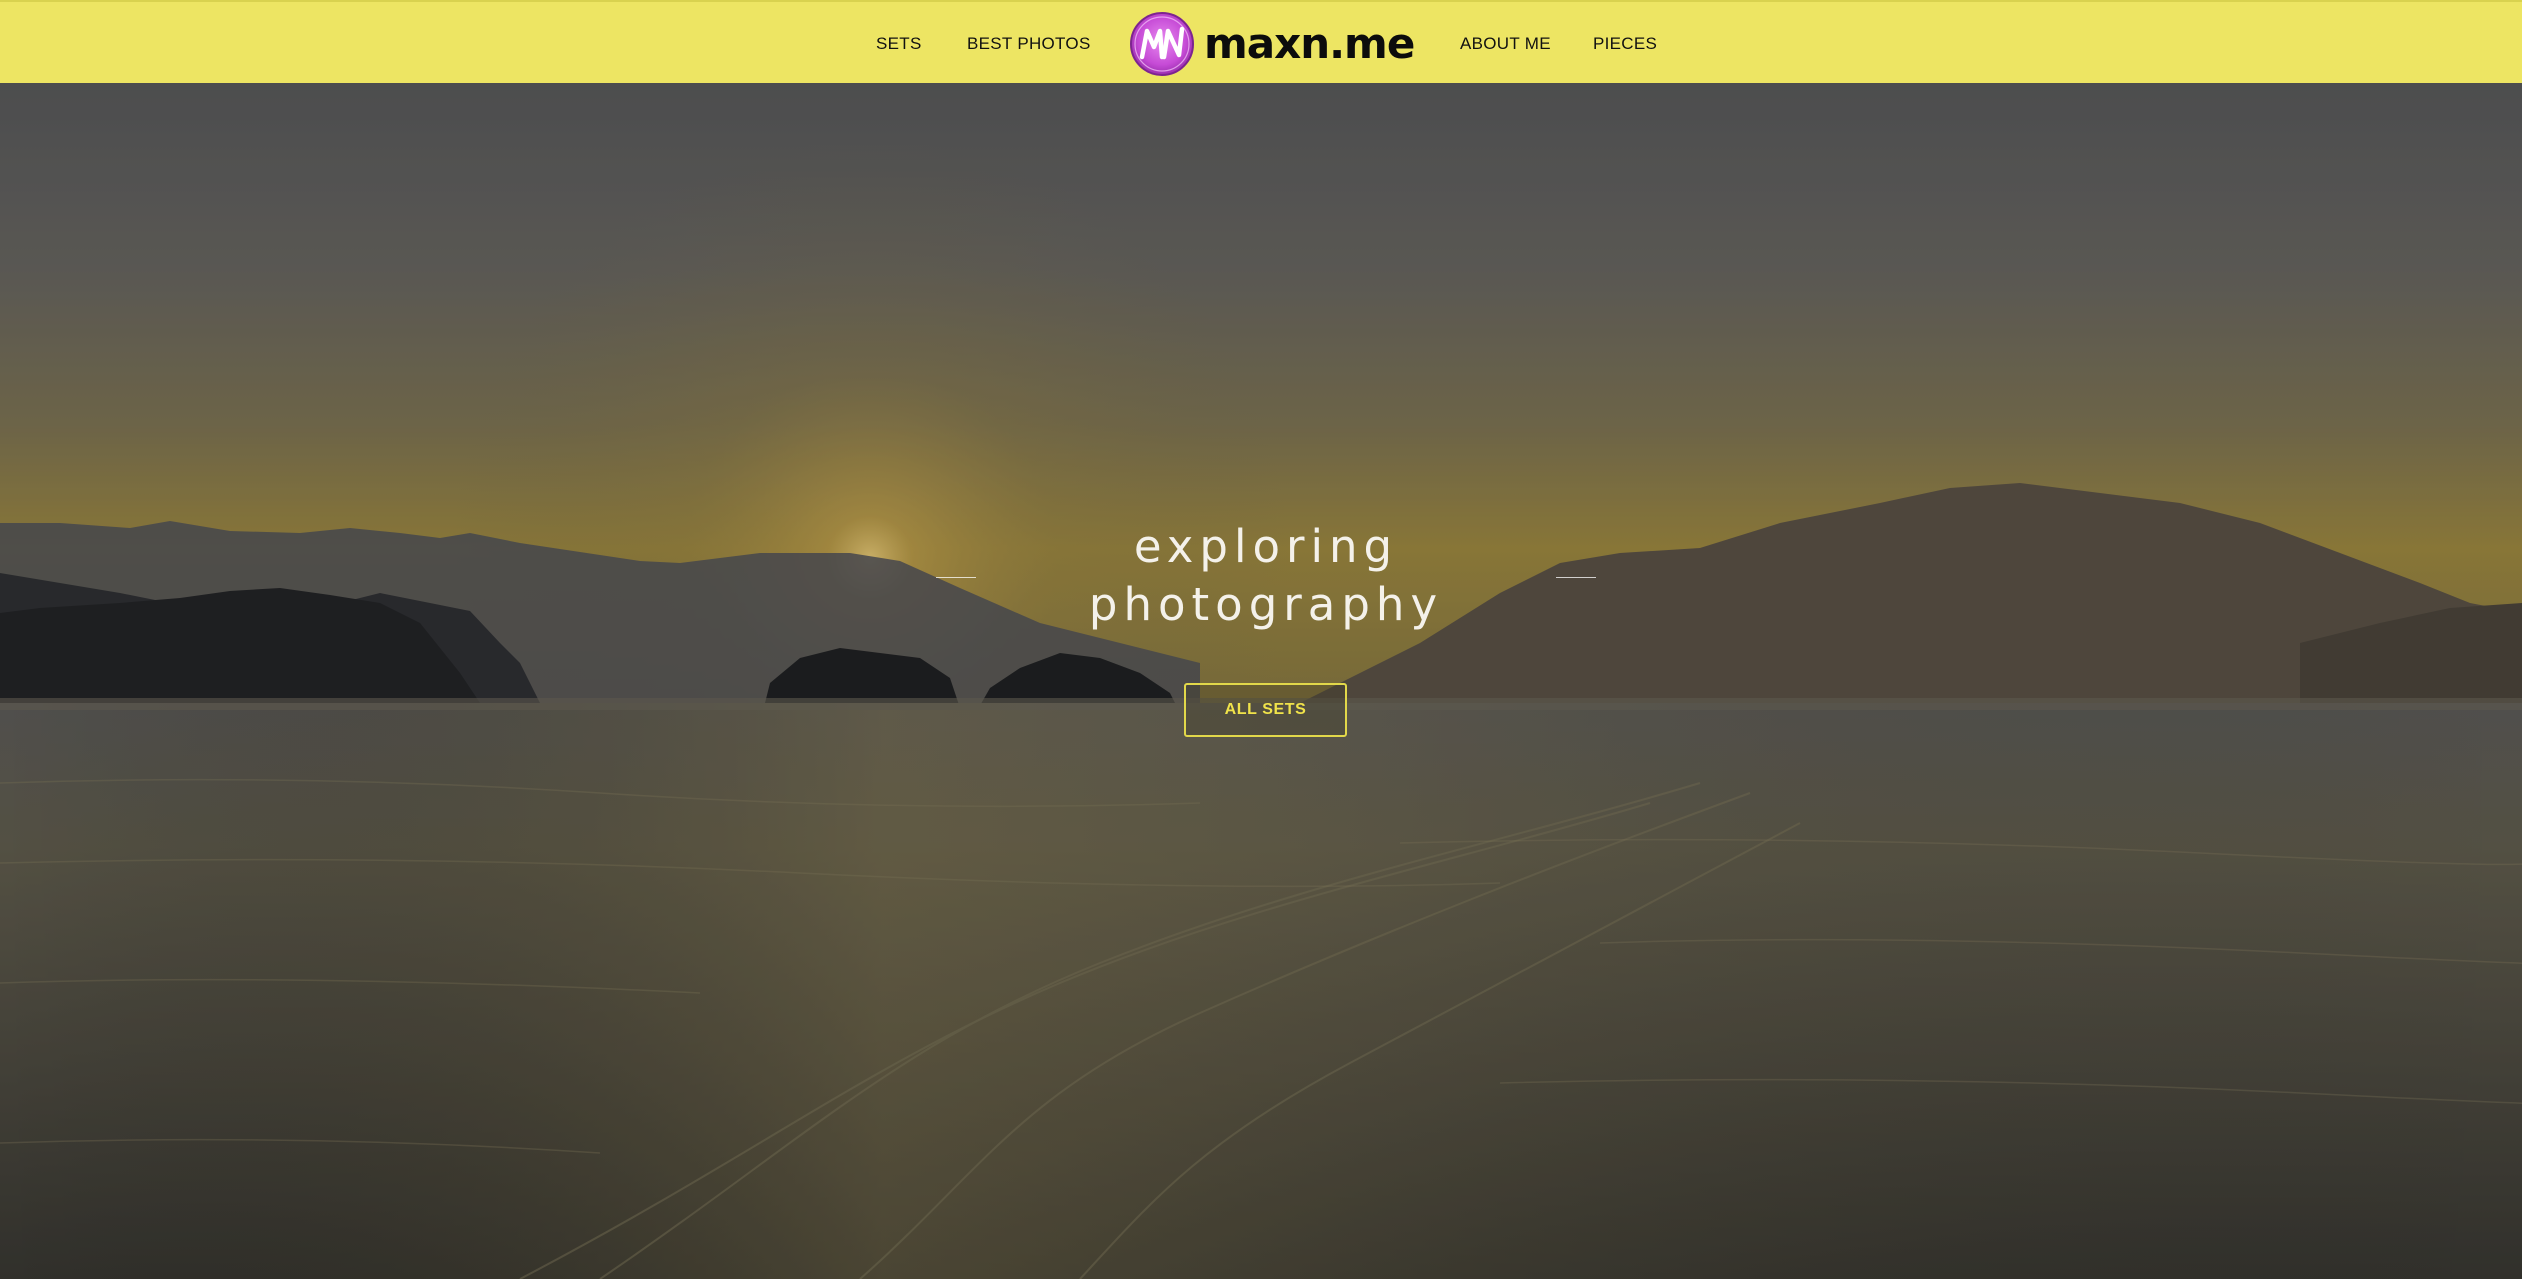 Image resolution: width=2522 pixels, height=1279 pixels. What do you see at coordinates (1265, 710) in the screenshot?
I see `all-sets-button: ALL SETS` at bounding box center [1265, 710].